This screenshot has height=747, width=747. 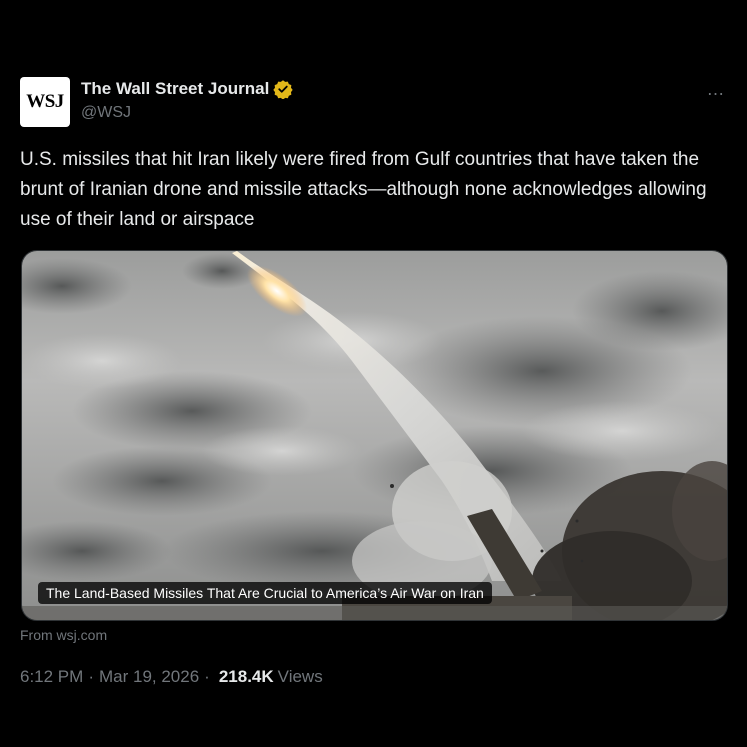 I want to click on avatar: WSJ, so click(x=45, y=102).